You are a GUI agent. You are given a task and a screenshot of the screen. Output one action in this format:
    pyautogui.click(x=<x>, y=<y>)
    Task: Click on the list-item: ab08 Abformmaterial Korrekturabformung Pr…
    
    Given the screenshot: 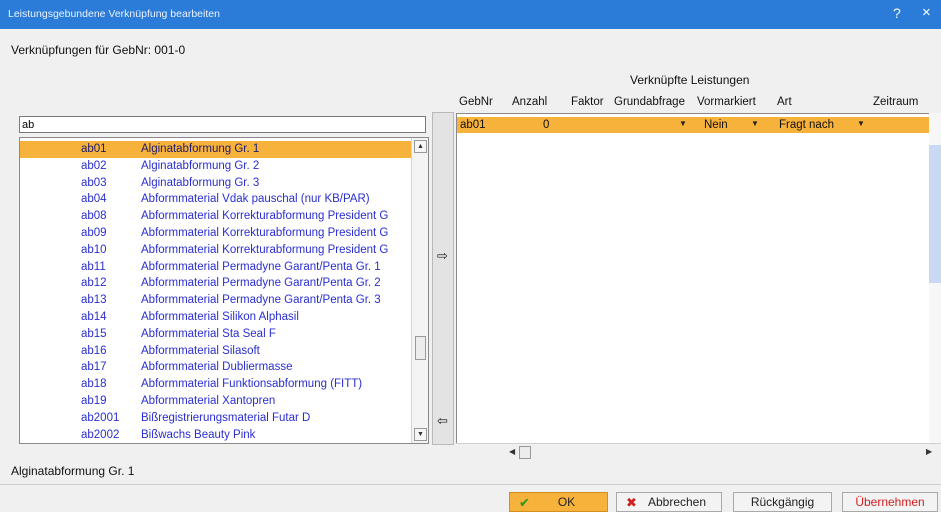 What is the action you would take?
    pyautogui.click(x=215, y=216)
    